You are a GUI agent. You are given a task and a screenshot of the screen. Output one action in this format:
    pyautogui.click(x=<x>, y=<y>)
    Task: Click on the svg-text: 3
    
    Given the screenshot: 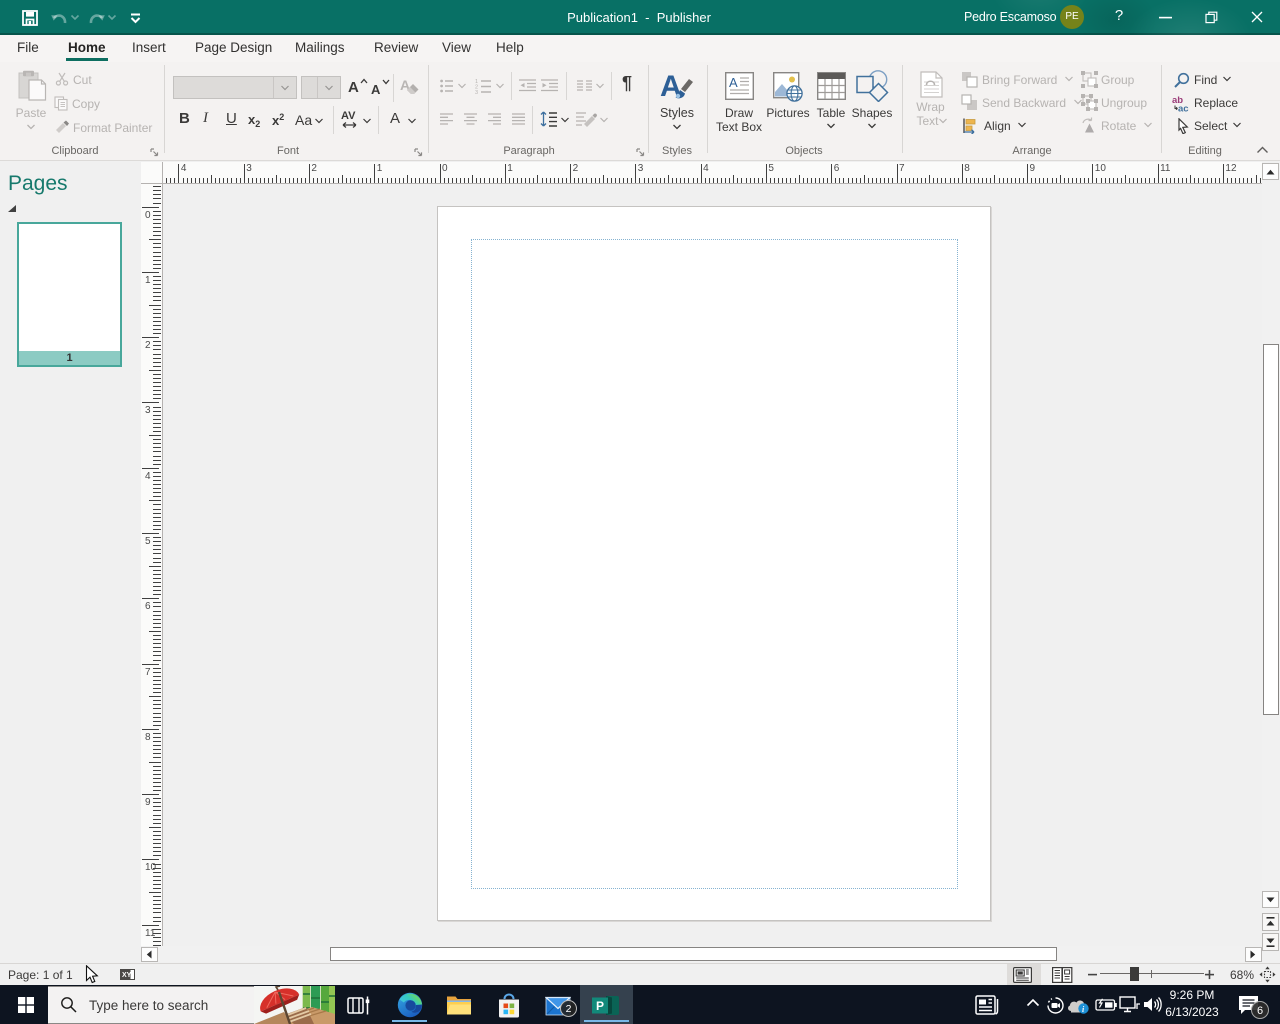 What is the action you would take?
    pyautogui.click(x=476, y=92)
    